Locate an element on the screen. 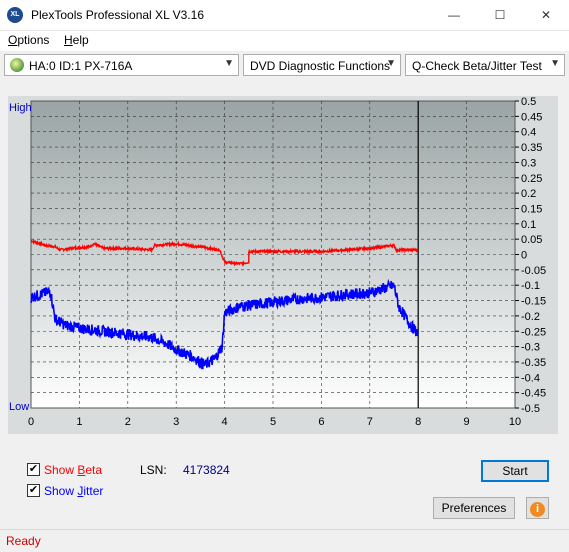 Image resolution: width=569 pixels, height=552 pixels. preferences-button: Preferences is located at coordinates (474, 508).